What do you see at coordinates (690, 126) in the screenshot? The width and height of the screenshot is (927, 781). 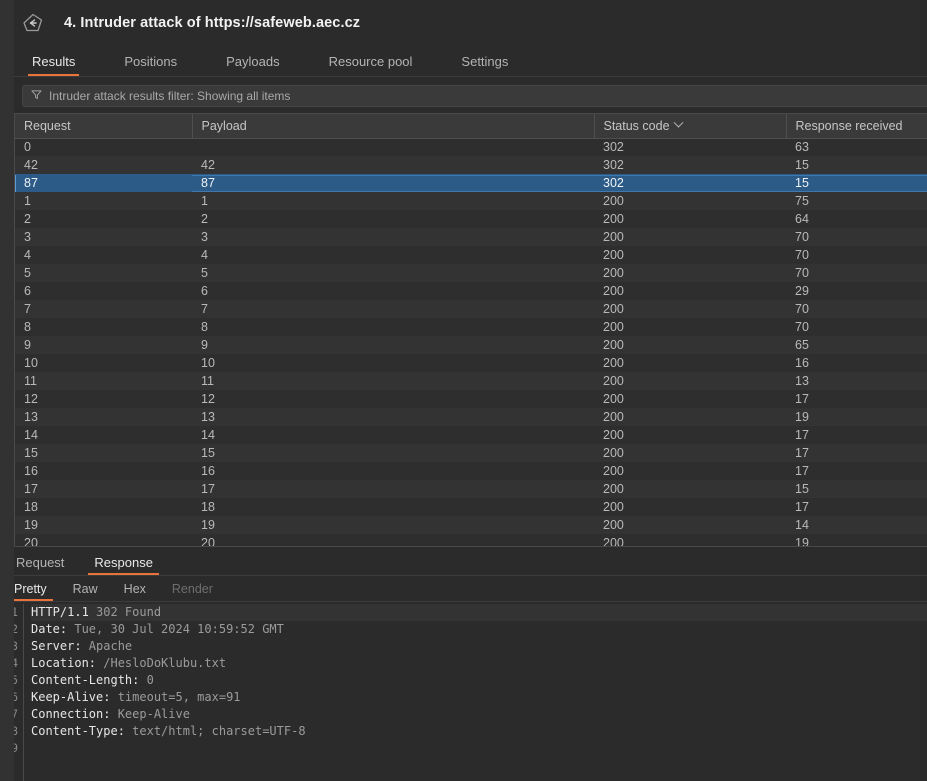 I see `column-header-status-code: Status code` at bounding box center [690, 126].